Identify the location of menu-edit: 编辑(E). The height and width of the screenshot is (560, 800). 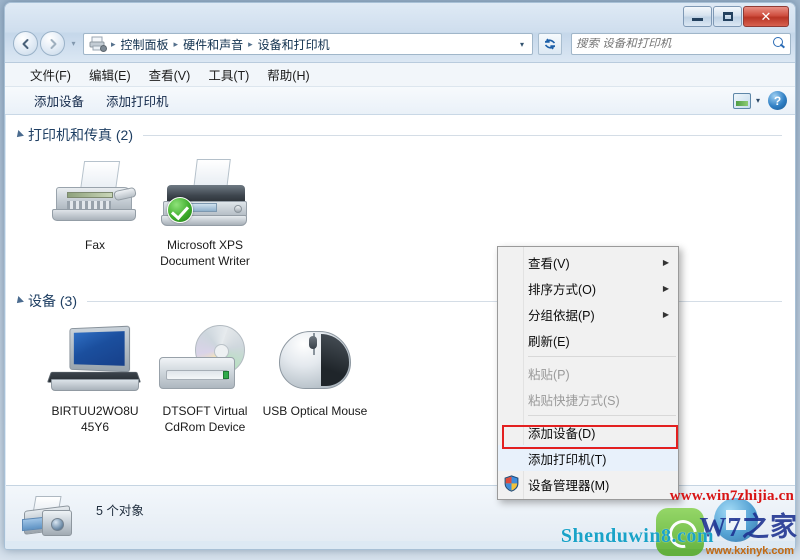
(110, 74).